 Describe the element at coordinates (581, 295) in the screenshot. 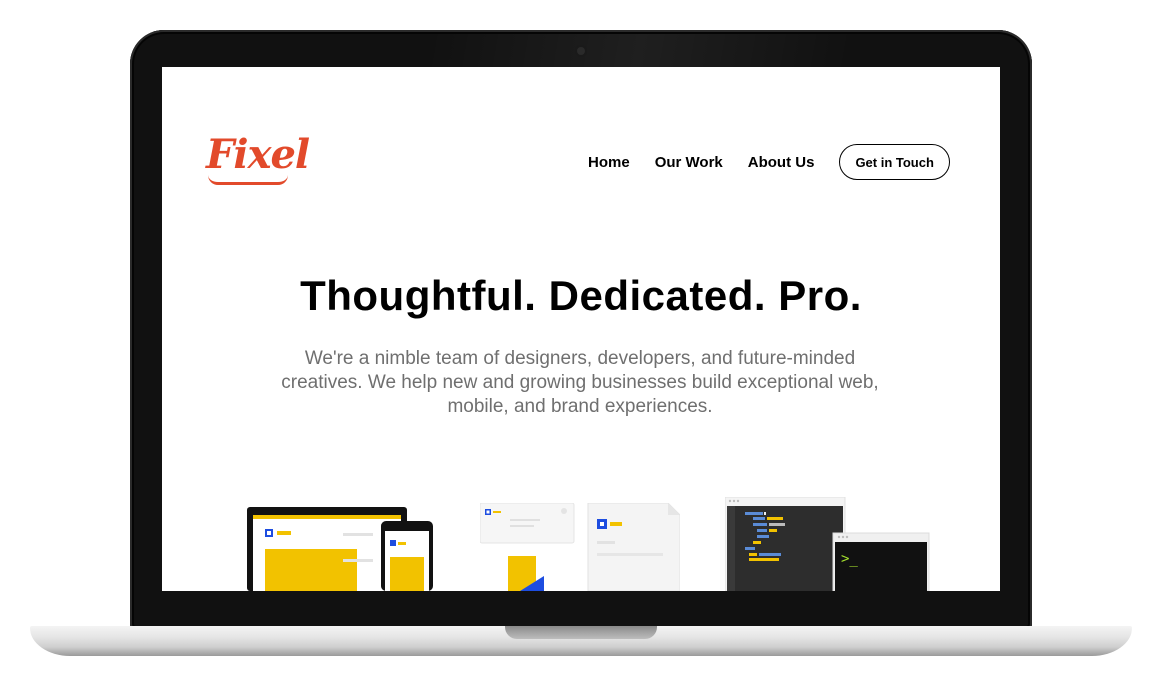

I see `hero-title: Thoughtful. Dedicated. Pro.` at that location.